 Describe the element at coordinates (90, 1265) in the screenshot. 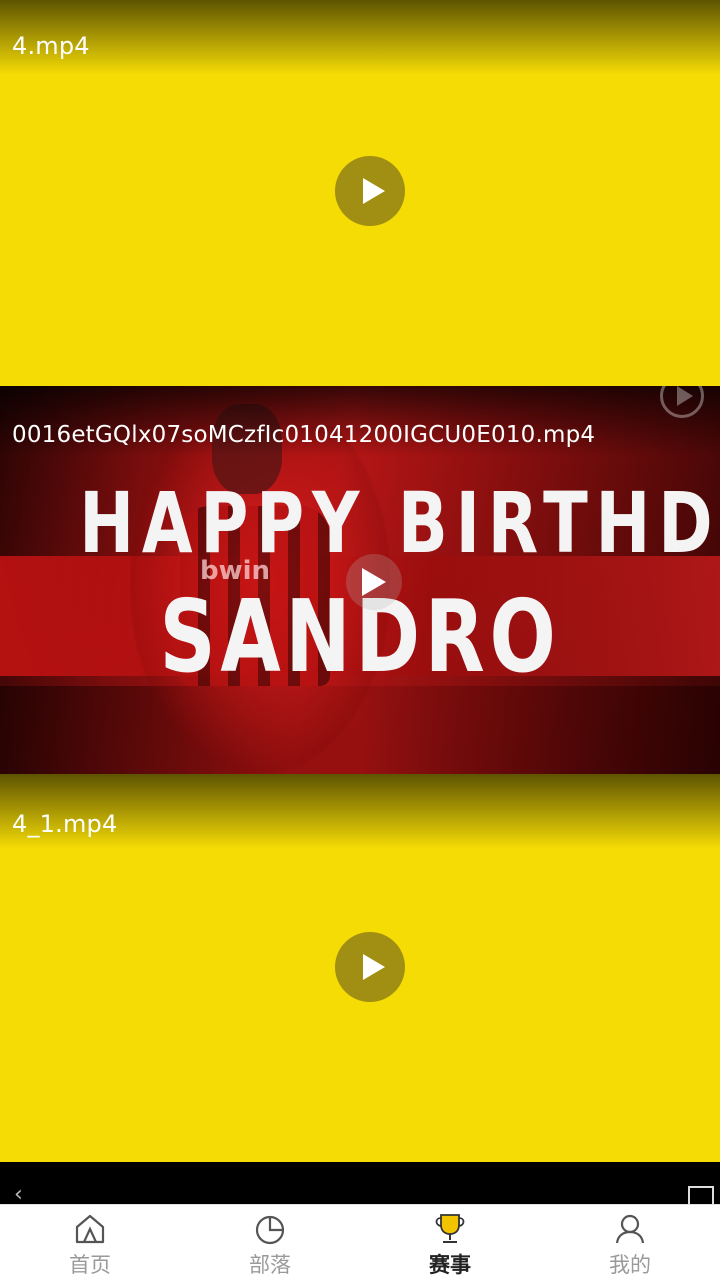

I see `tab-label: 首页` at that location.